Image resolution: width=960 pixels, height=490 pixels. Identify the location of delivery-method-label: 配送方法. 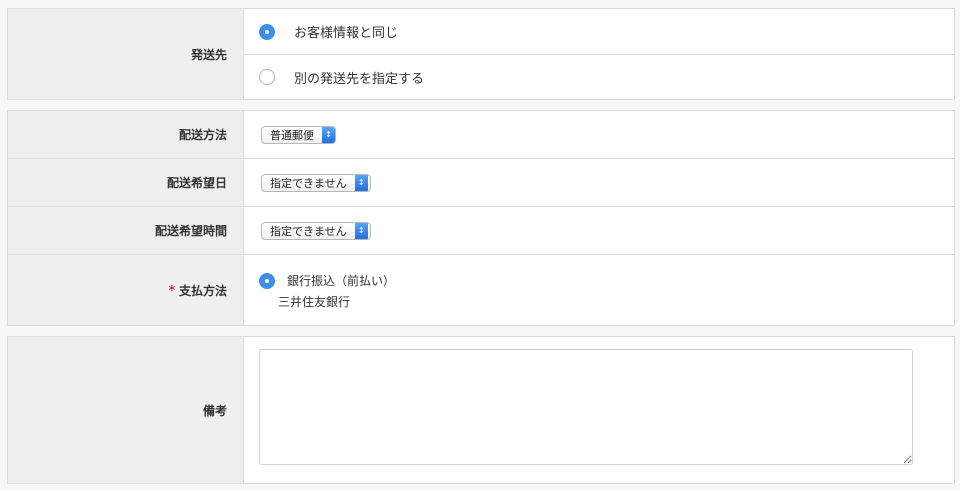
(126, 134).